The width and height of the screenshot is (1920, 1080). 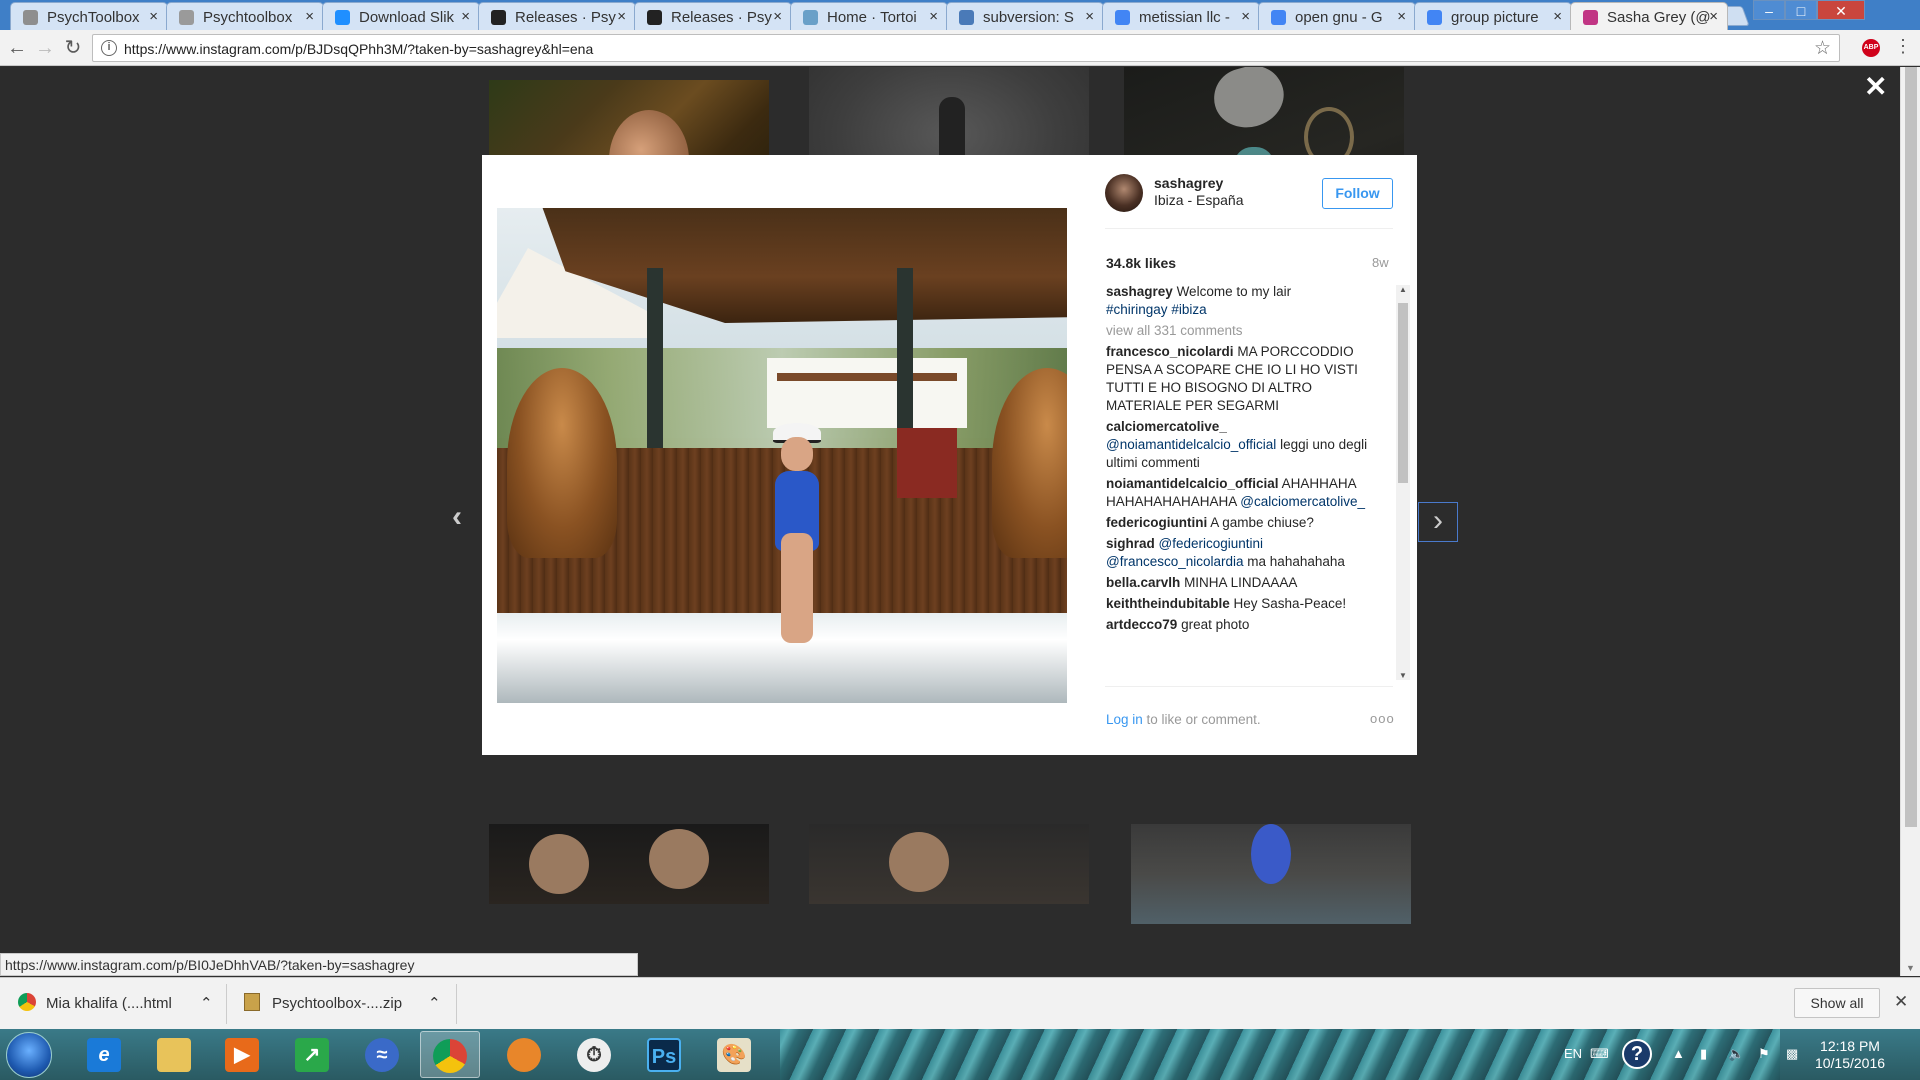 I want to click on browser-tab: subversion: S ×, so click(x=1025, y=16).